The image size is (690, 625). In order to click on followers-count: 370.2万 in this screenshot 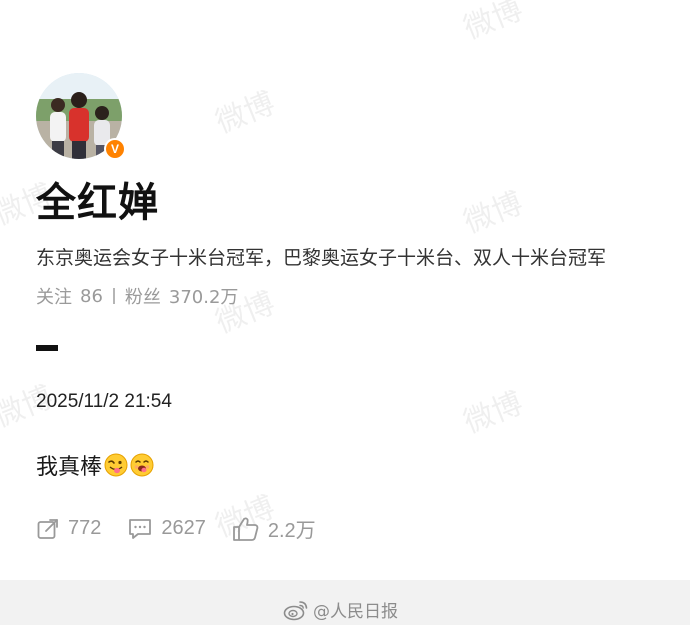, I will do `click(204, 296)`.